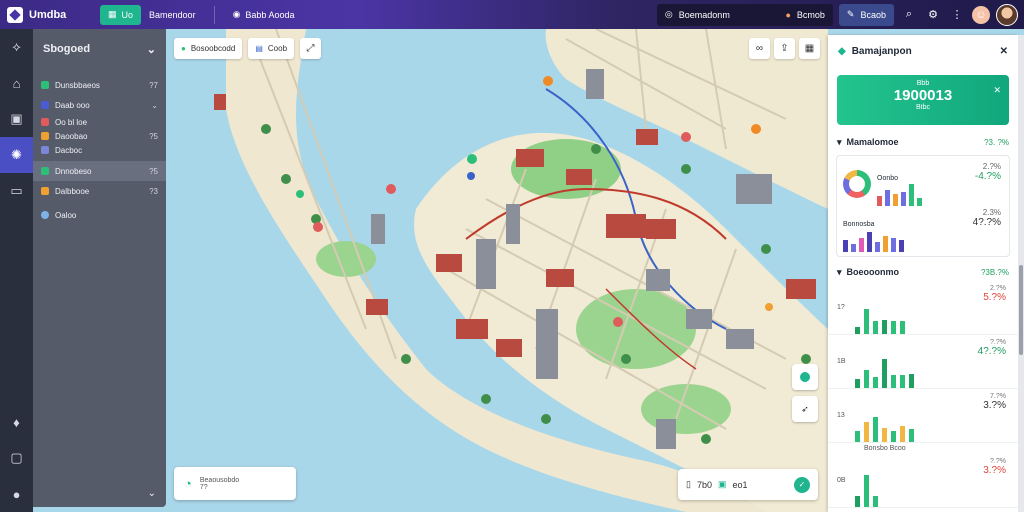  I want to click on avatar, so click(1007, 14).